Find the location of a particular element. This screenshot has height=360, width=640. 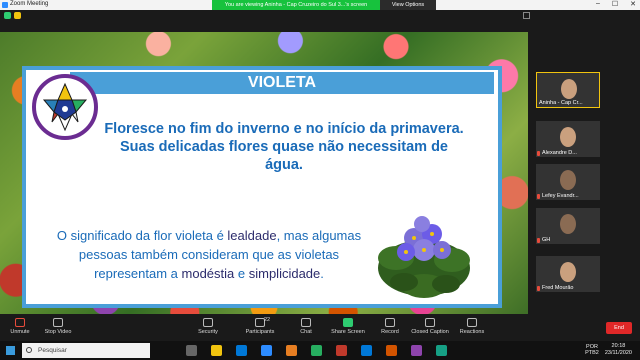

view-options-button: View Options is located at coordinates (408, 5).